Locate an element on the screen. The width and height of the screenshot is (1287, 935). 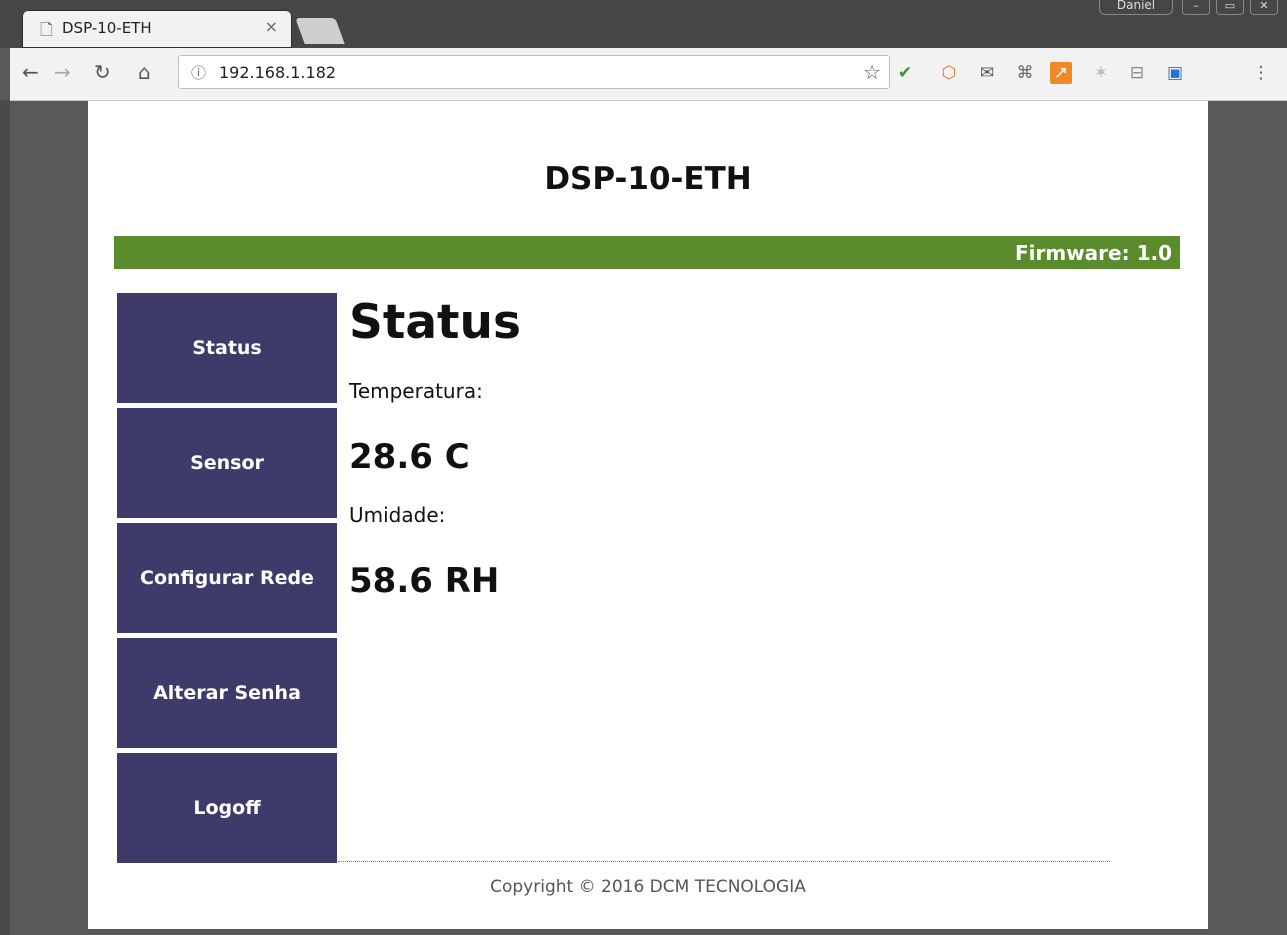
home-icon: ⌂ is located at coordinates (144, 72).